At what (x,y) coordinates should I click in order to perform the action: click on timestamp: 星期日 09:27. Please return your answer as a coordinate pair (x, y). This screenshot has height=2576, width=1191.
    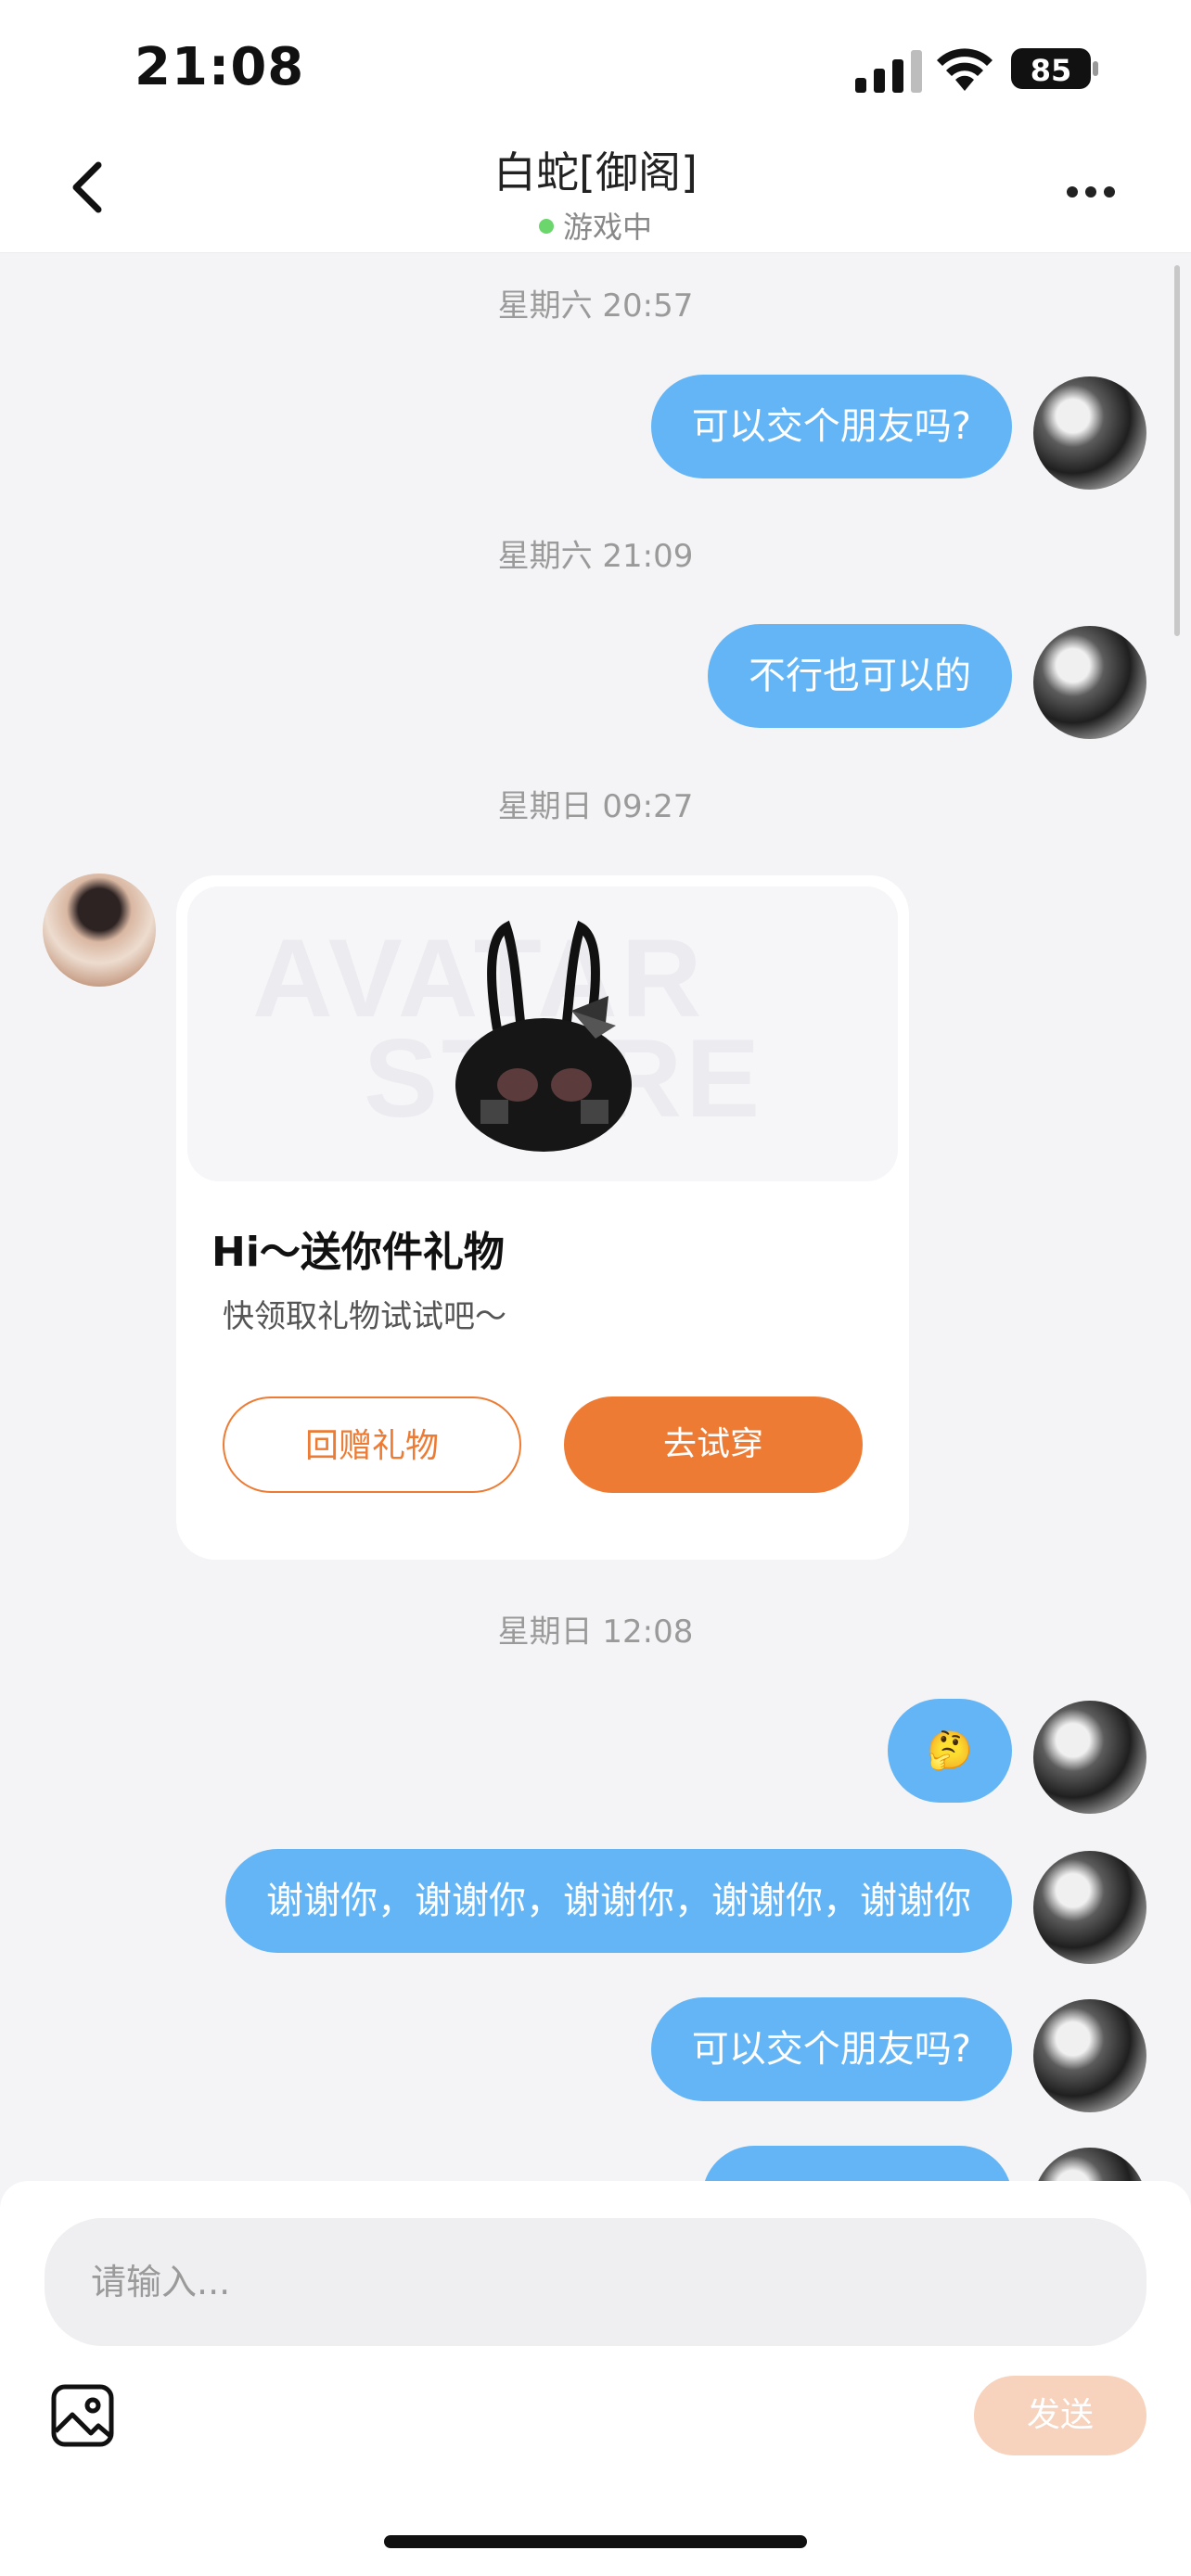
    Looking at the image, I should click on (595, 806).